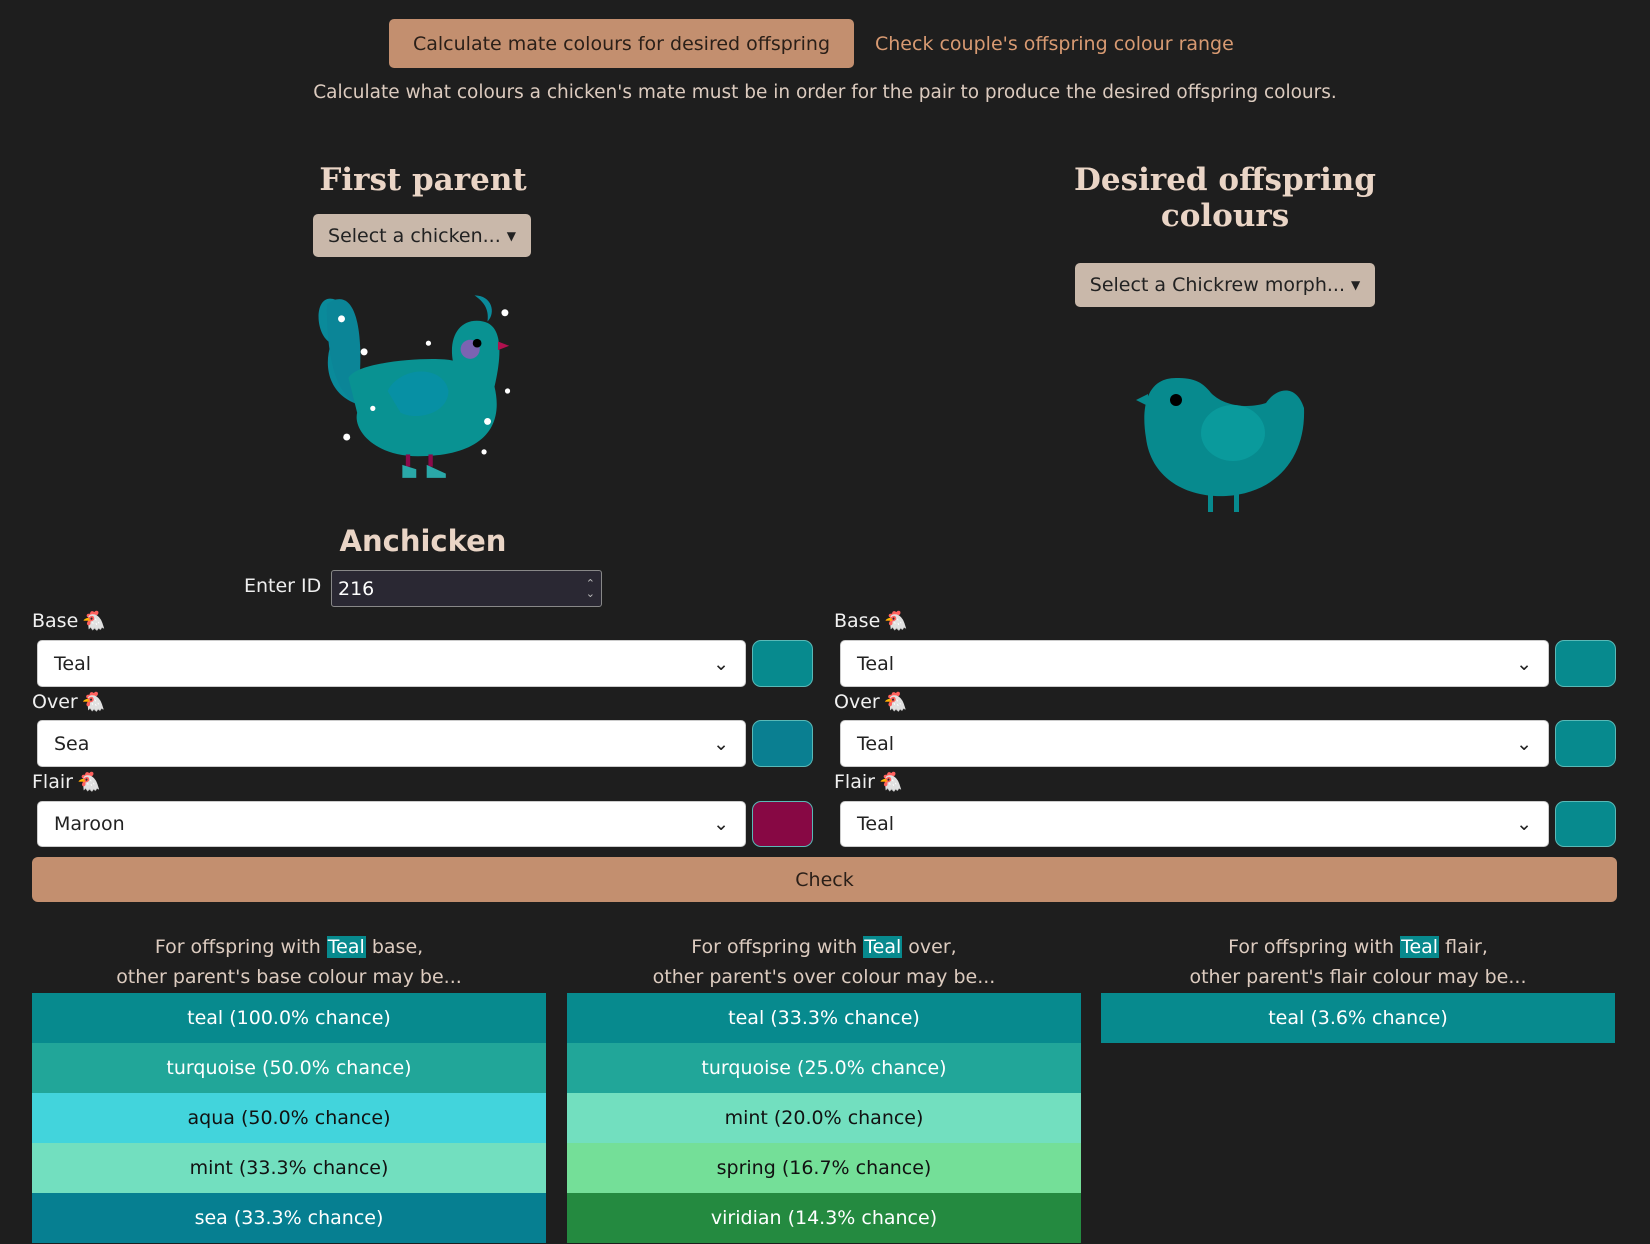 This screenshot has height=1244, width=1650. Describe the element at coordinates (72, 743) in the screenshot. I see `selected-value: Sea` at that location.